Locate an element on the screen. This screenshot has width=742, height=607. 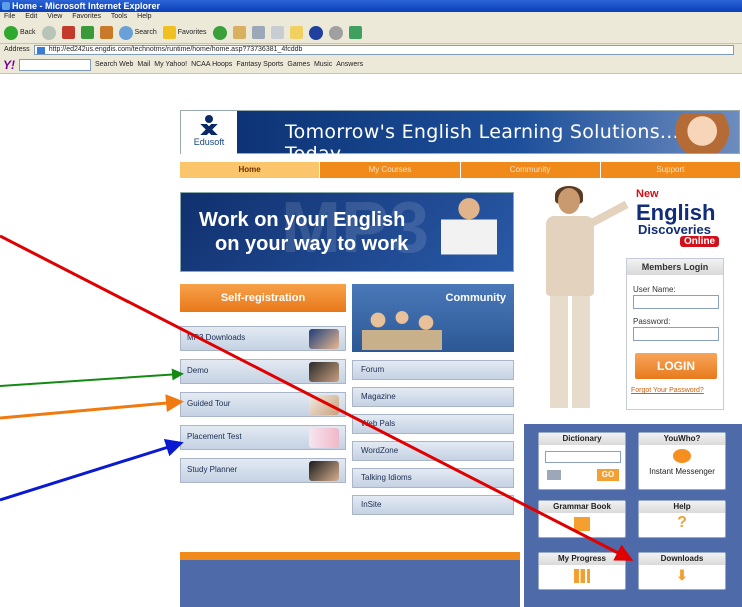
login-button: LOGIN is located at coordinates (676, 366).